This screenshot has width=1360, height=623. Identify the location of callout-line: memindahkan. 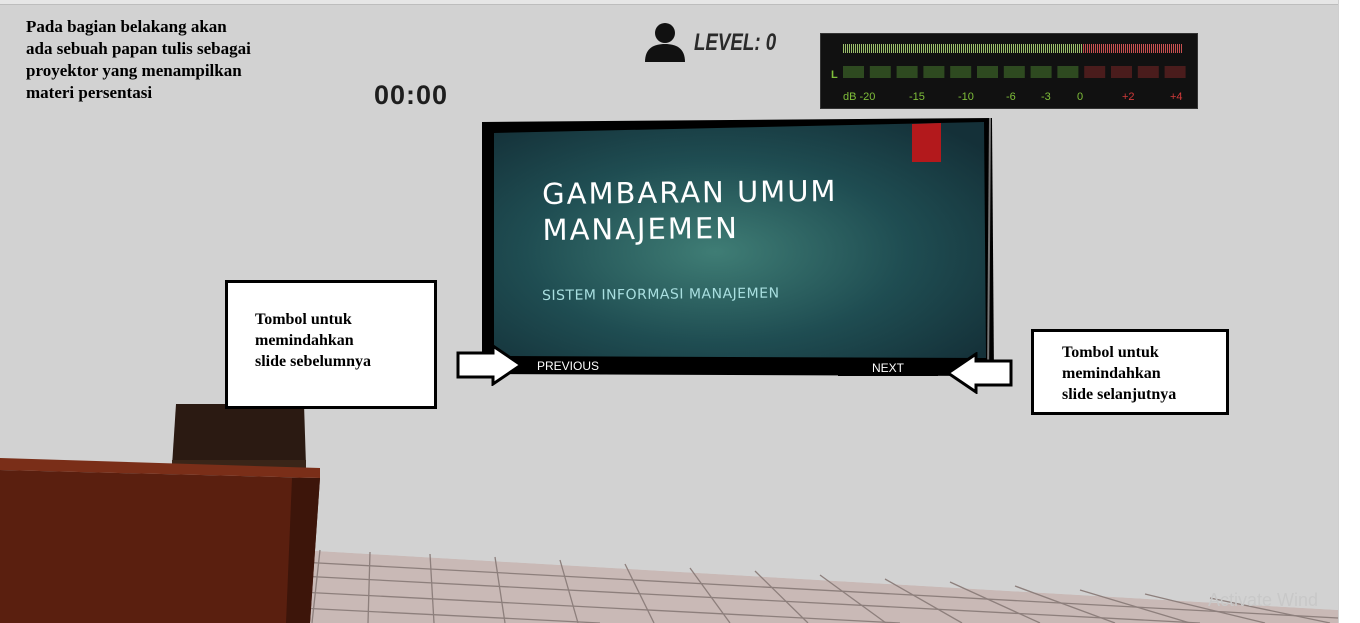
(1111, 373).